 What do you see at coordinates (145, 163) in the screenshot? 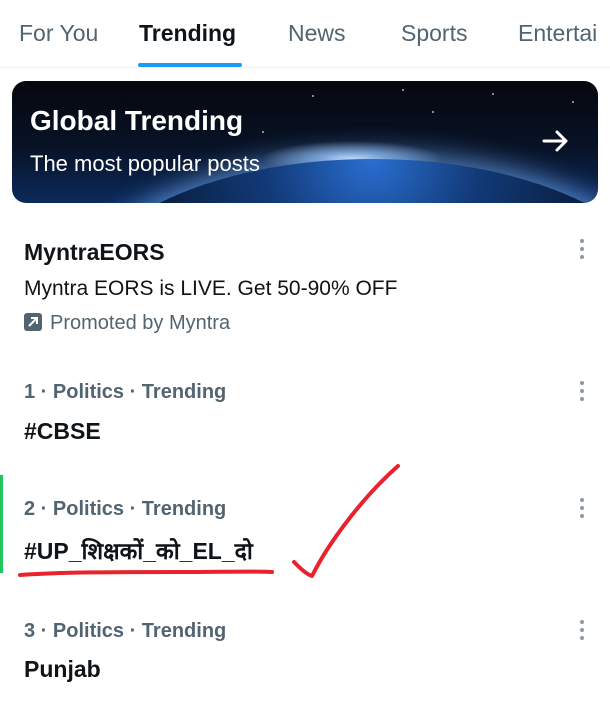
I see `banner-subtitle: The most popular posts` at bounding box center [145, 163].